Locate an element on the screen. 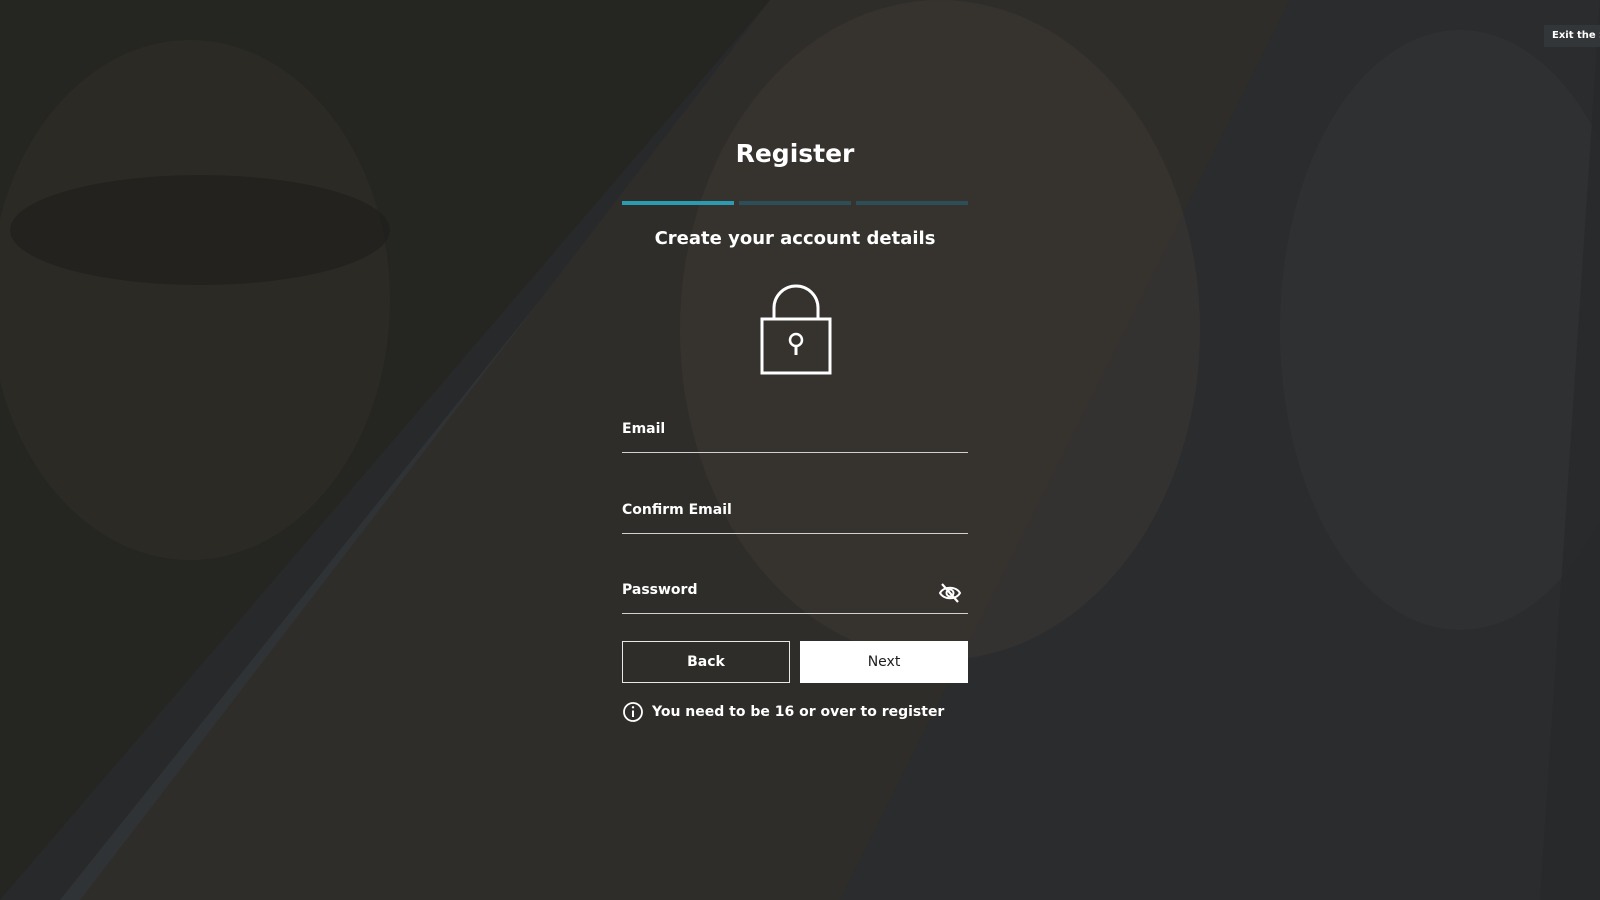 The width and height of the screenshot is (1600, 900). lock-icon is located at coordinates (796, 329).